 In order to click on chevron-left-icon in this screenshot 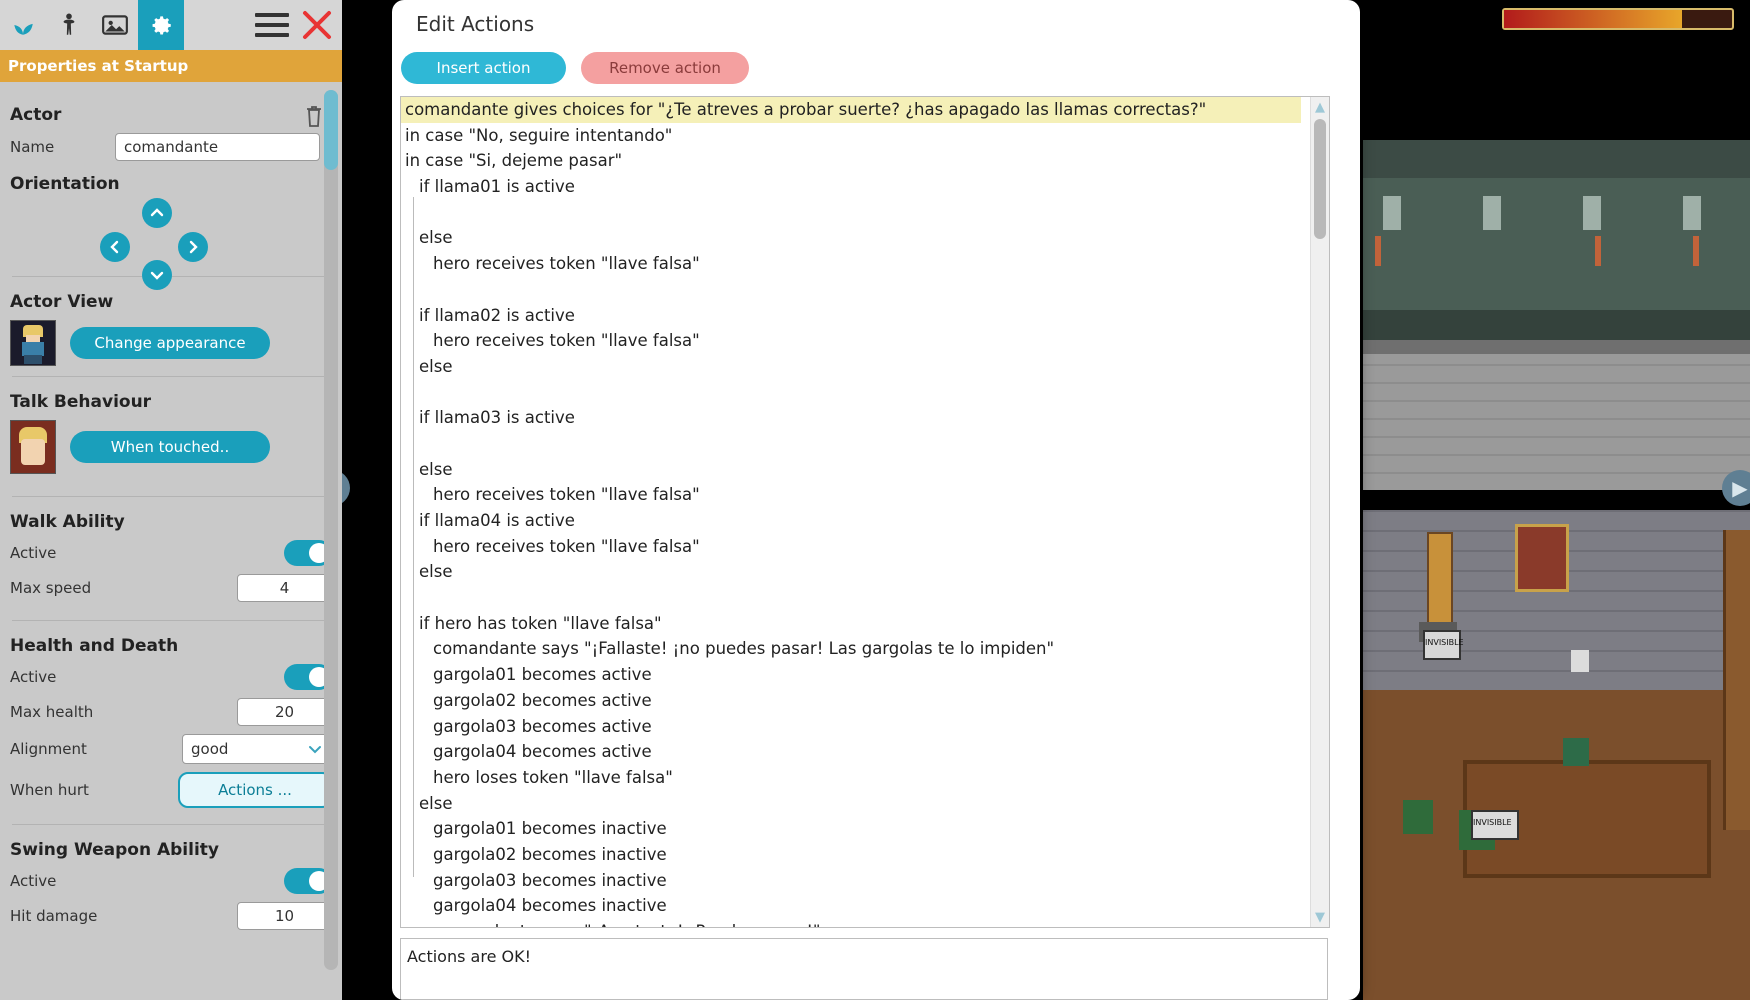, I will do `click(114, 247)`.